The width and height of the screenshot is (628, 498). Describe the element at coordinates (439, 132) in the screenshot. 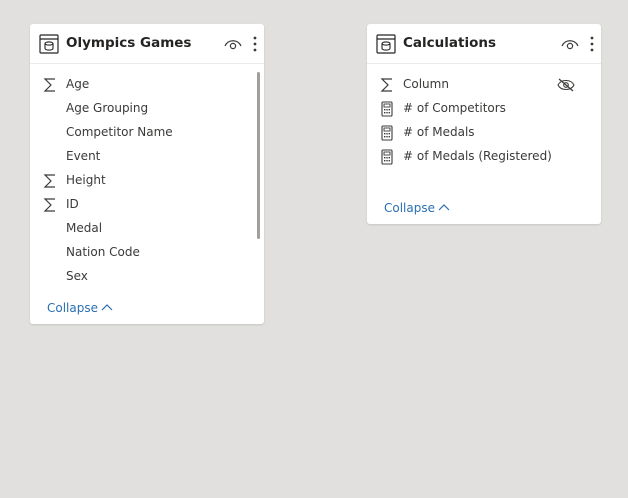

I see `field-name: # of Medals` at that location.